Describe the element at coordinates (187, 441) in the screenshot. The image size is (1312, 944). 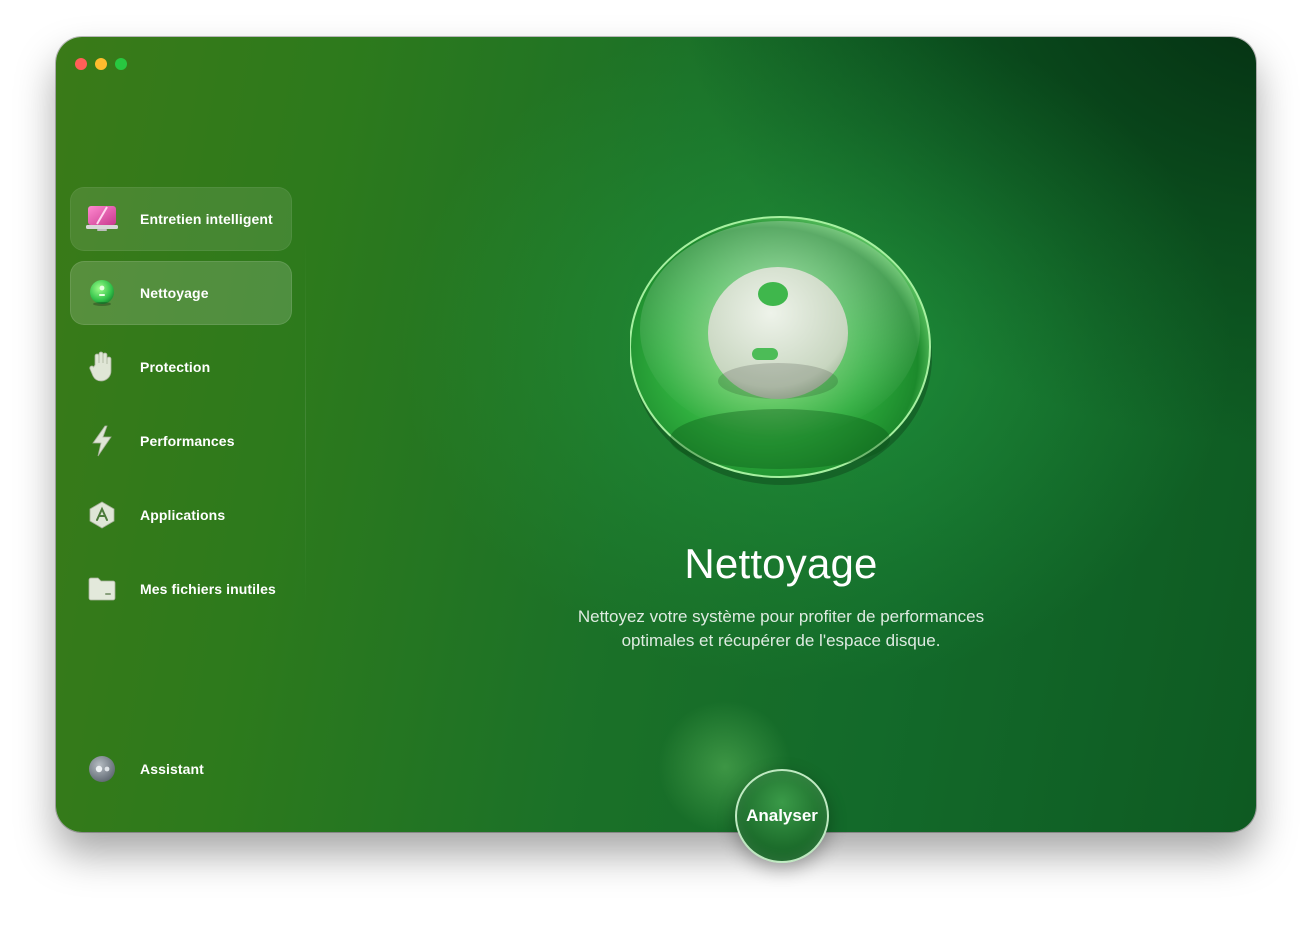
I see `sidebar-item-label: Performances` at that location.